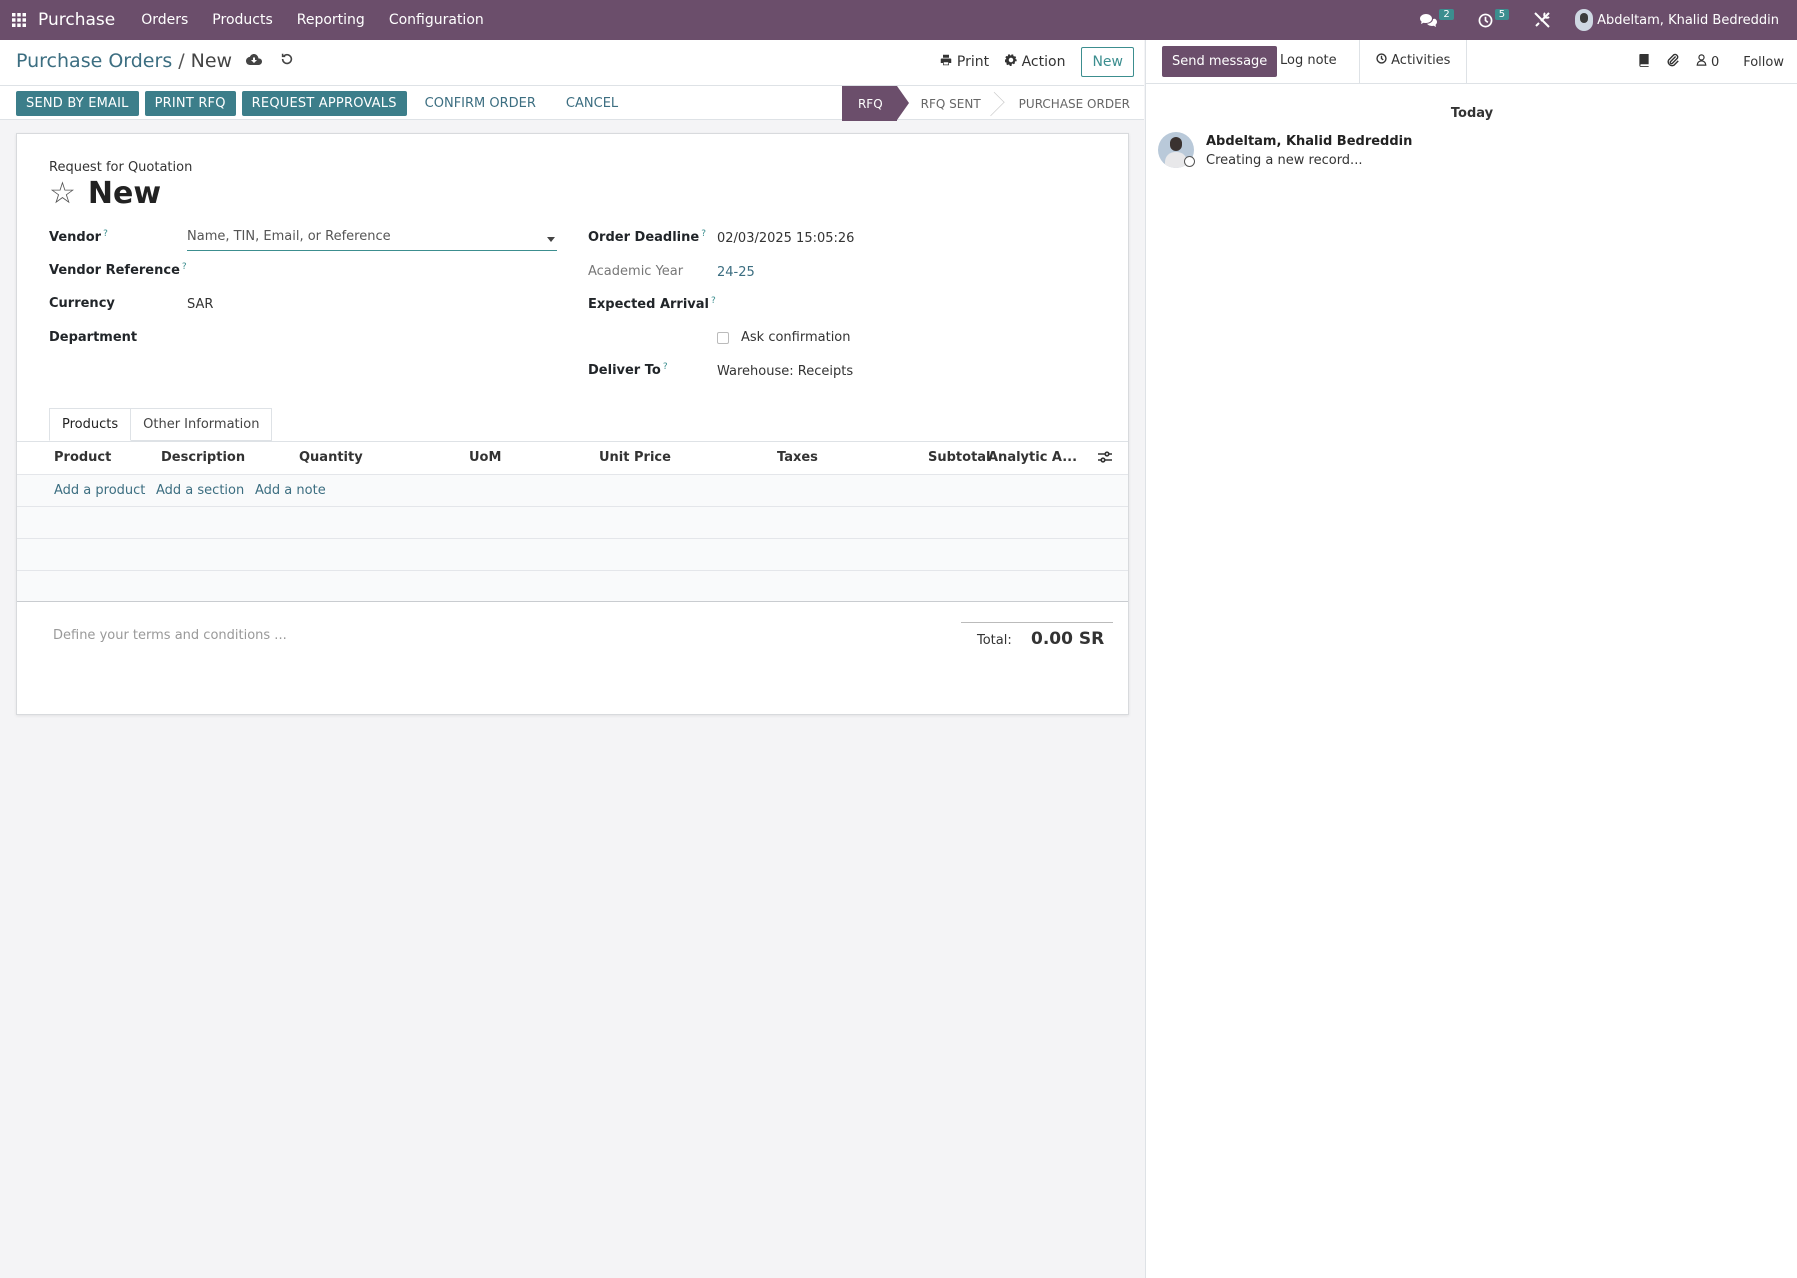  I want to click on log-note-button: Log note, so click(1308, 60).